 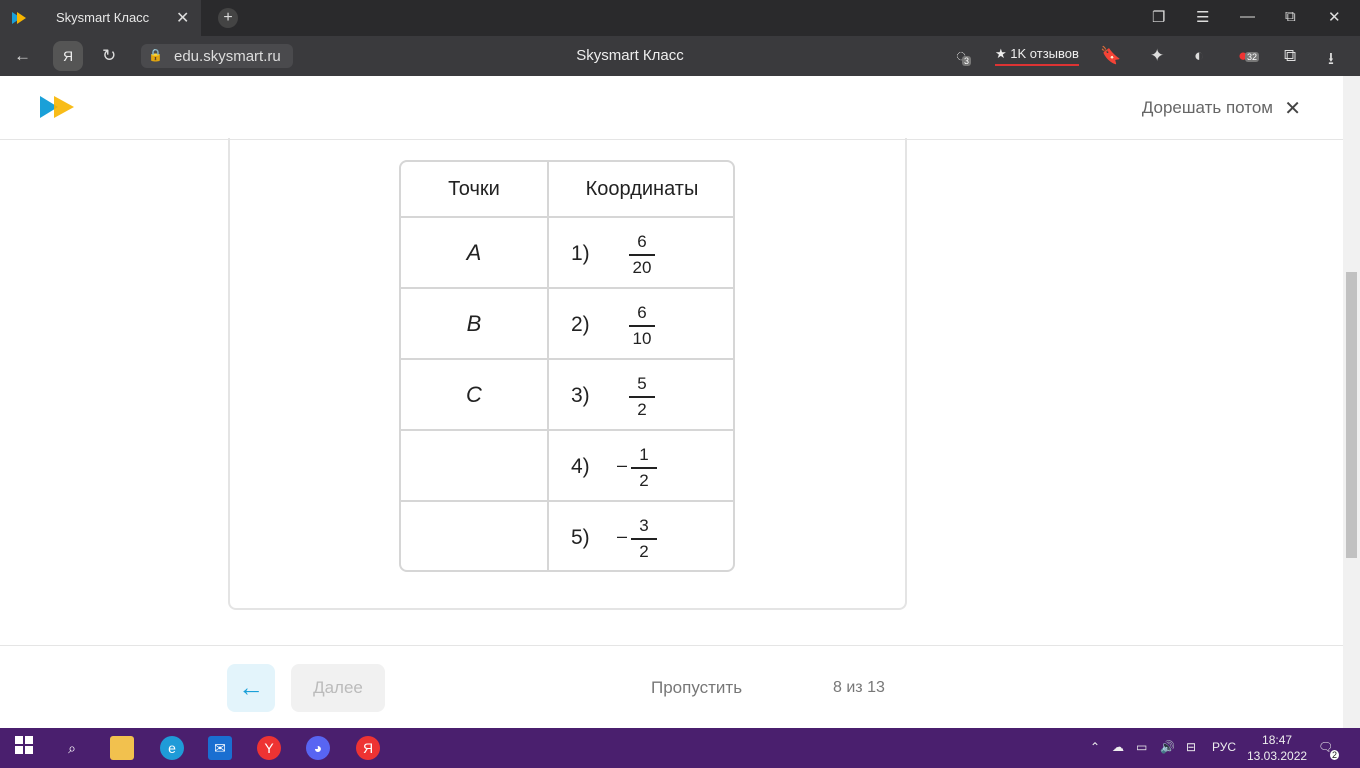 What do you see at coordinates (580, 466) in the screenshot?
I see `option-index: 4)` at bounding box center [580, 466].